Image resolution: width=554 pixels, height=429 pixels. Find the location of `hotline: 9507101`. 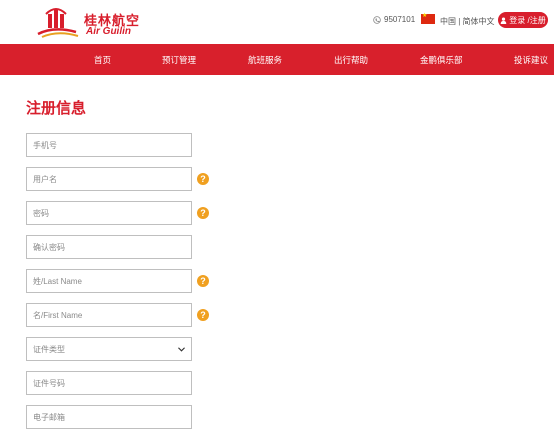

hotline: 9507101 is located at coordinates (394, 19).